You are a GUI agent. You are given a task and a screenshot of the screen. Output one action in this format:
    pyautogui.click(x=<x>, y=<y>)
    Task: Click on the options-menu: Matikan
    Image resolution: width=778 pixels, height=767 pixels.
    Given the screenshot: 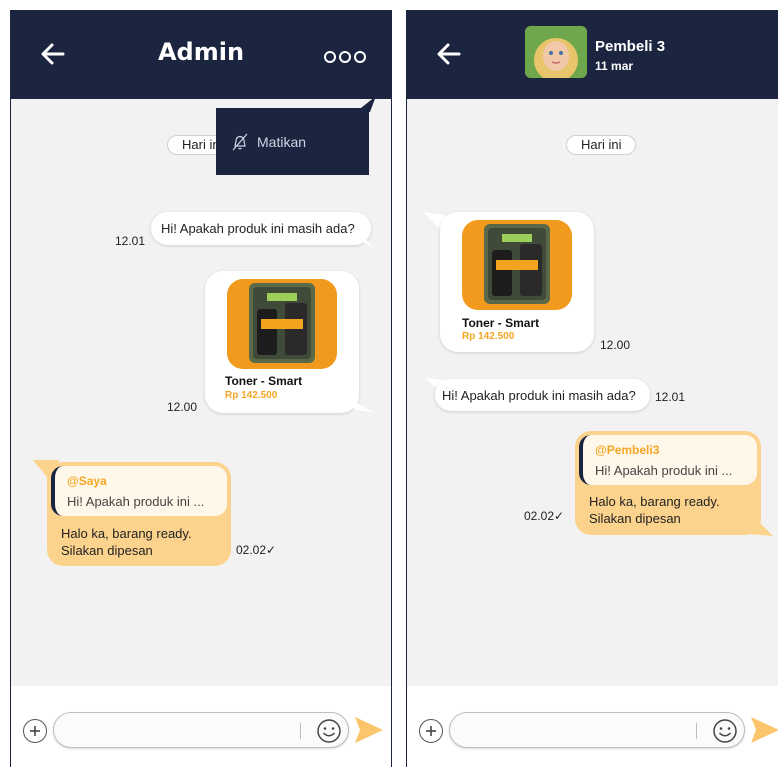 What is the action you would take?
    pyautogui.click(x=292, y=141)
    